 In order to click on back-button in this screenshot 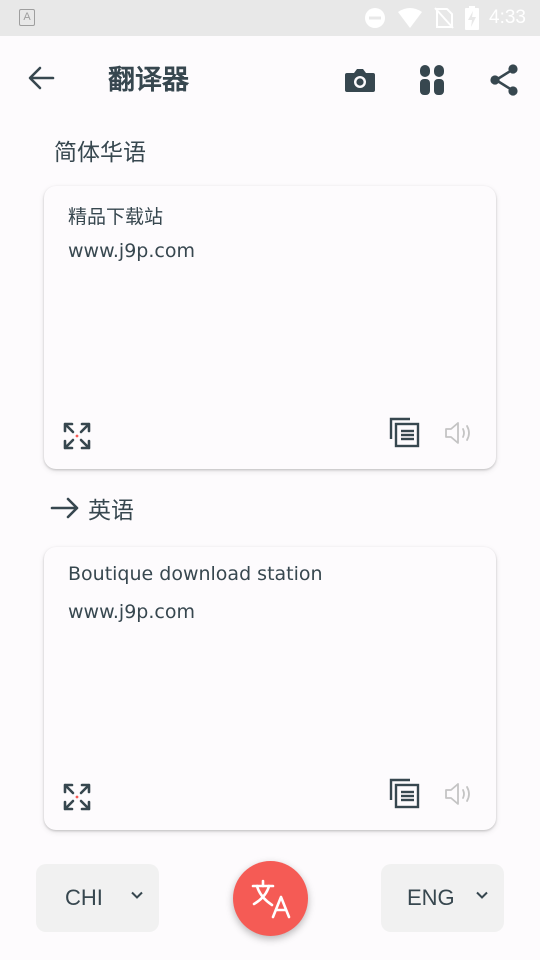, I will do `click(41, 78)`.